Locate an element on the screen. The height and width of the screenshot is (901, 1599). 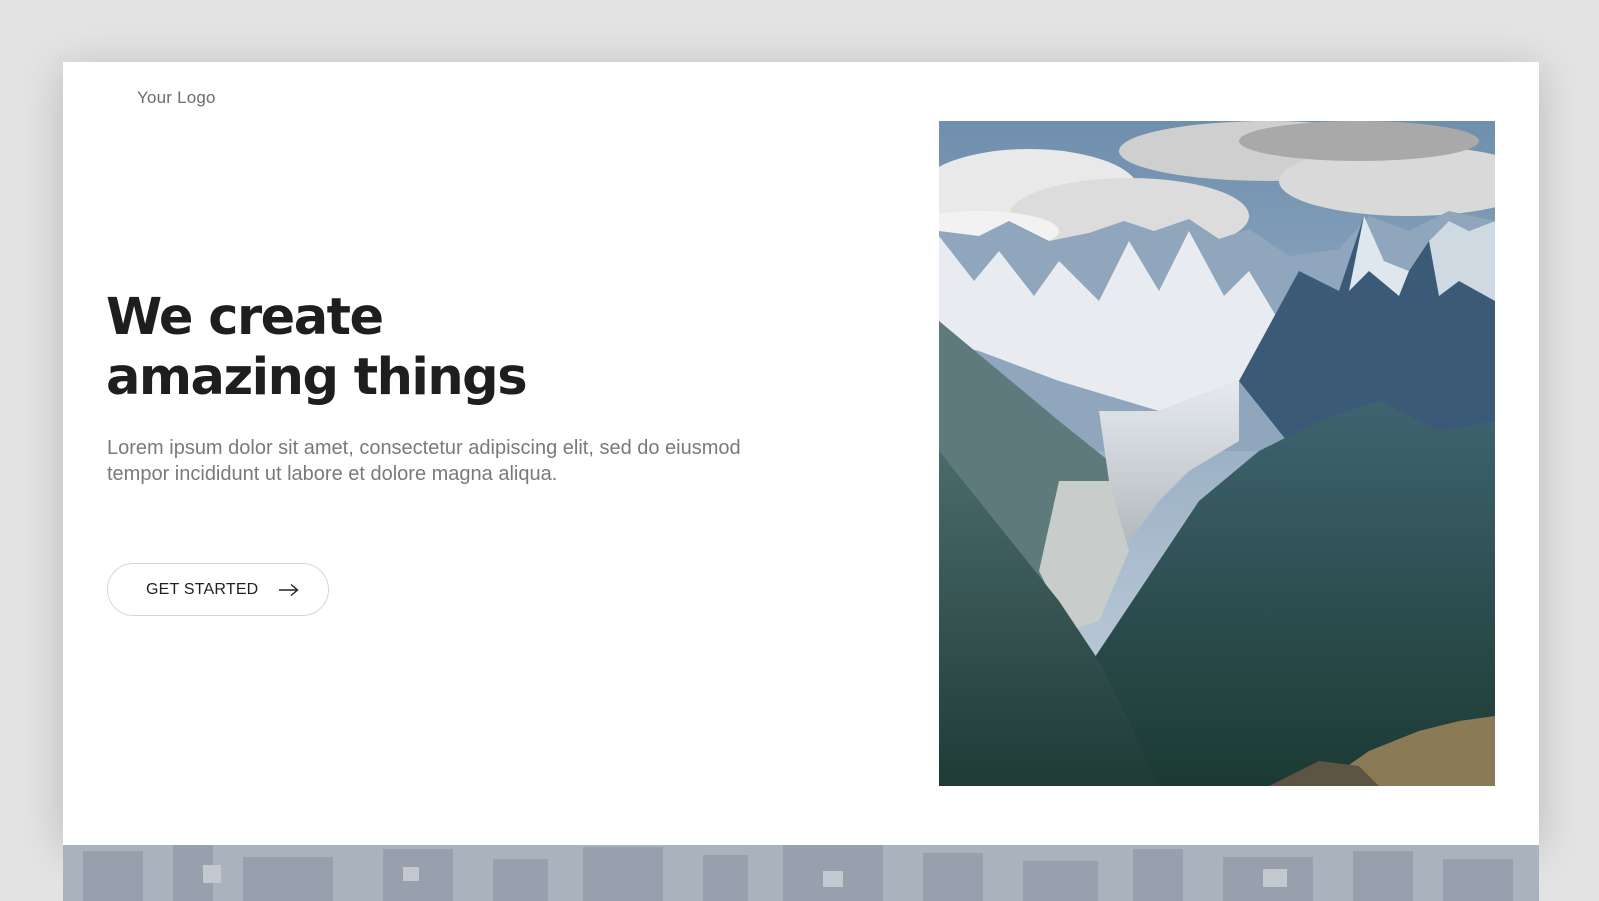
city-aerial-image is located at coordinates (801, 873).